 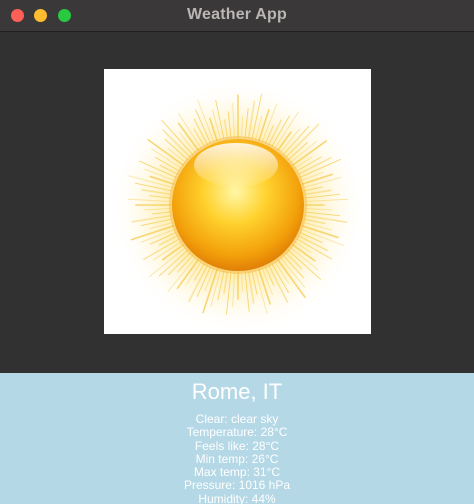 I want to click on temperature-label: Temperature: 28°C, so click(x=237, y=432).